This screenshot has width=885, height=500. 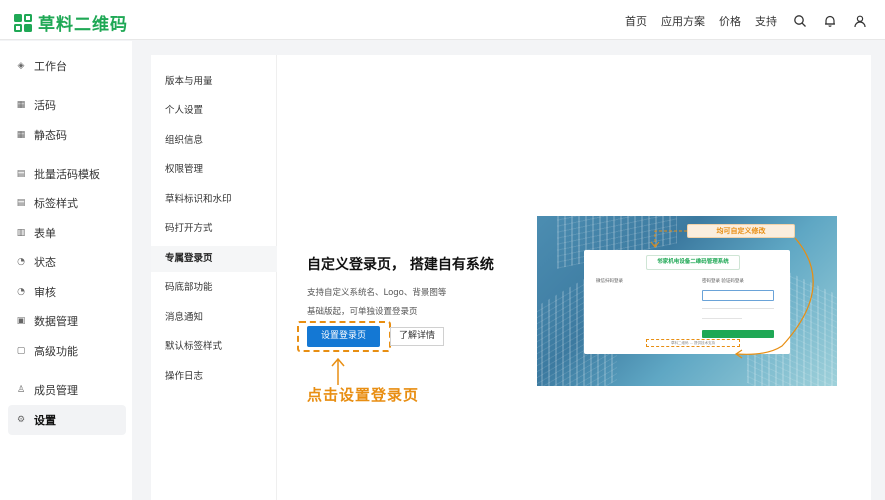 What do you see at coordinates (214, 318) in the screenshot?
I see `subnav-item-notifications: 消息通知` at bounding box center [214, 318].